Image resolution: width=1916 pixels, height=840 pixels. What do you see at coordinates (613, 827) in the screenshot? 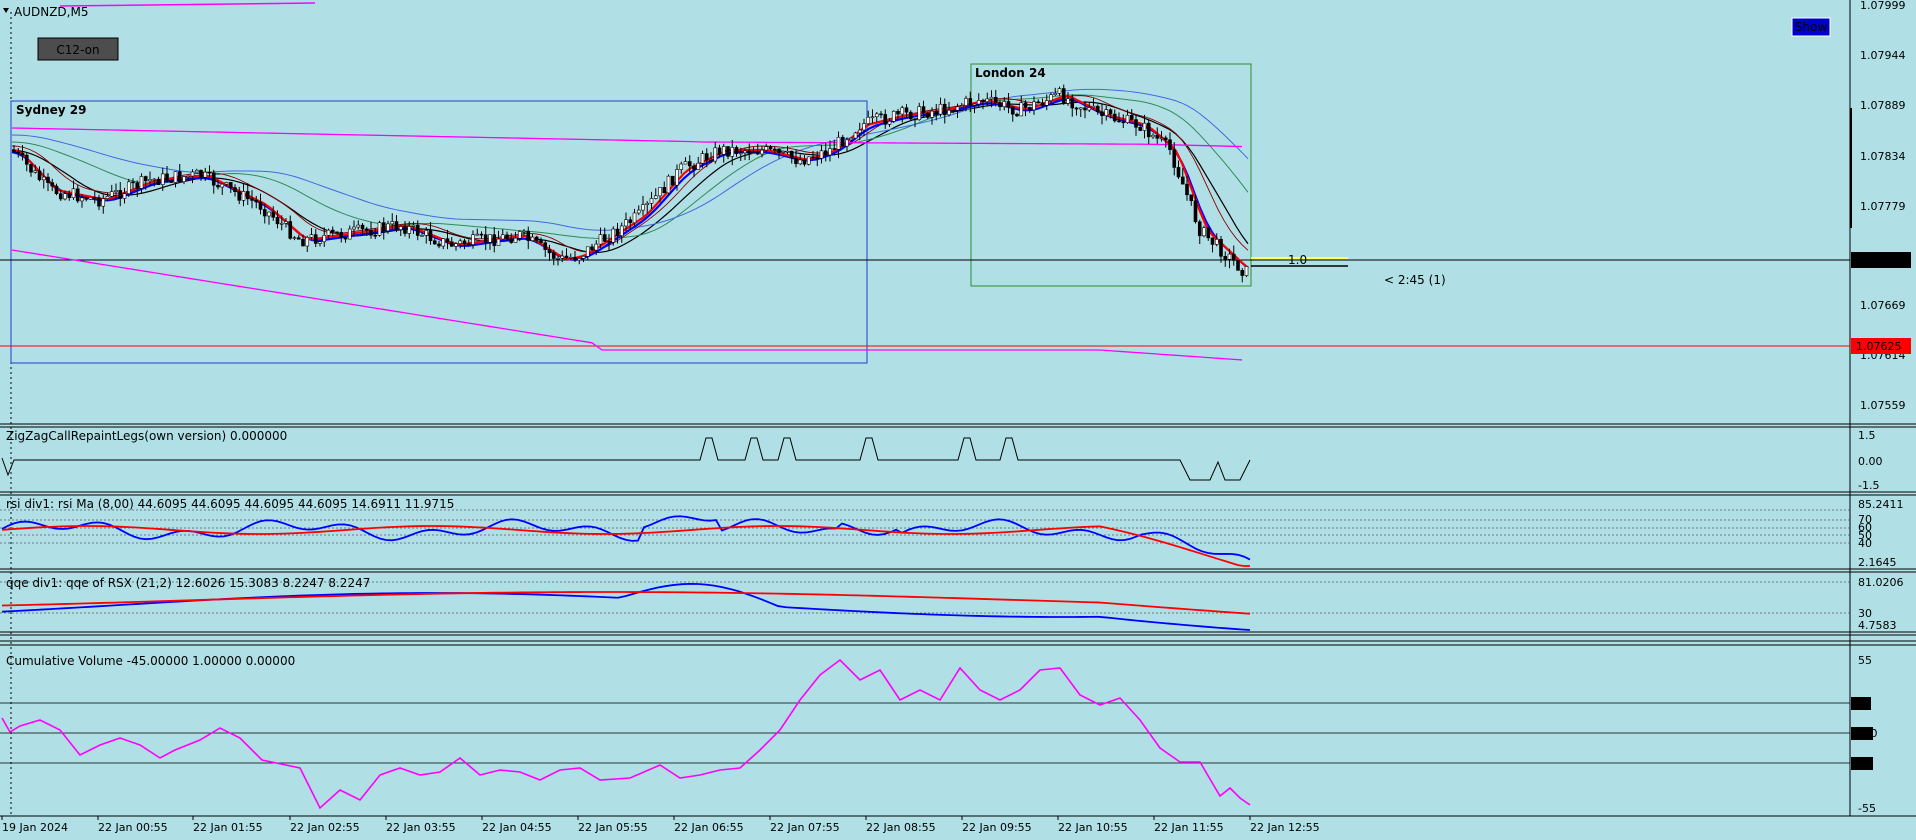
I see `time-label: 22 Jan 05:55` at bounding box center [613, 827].